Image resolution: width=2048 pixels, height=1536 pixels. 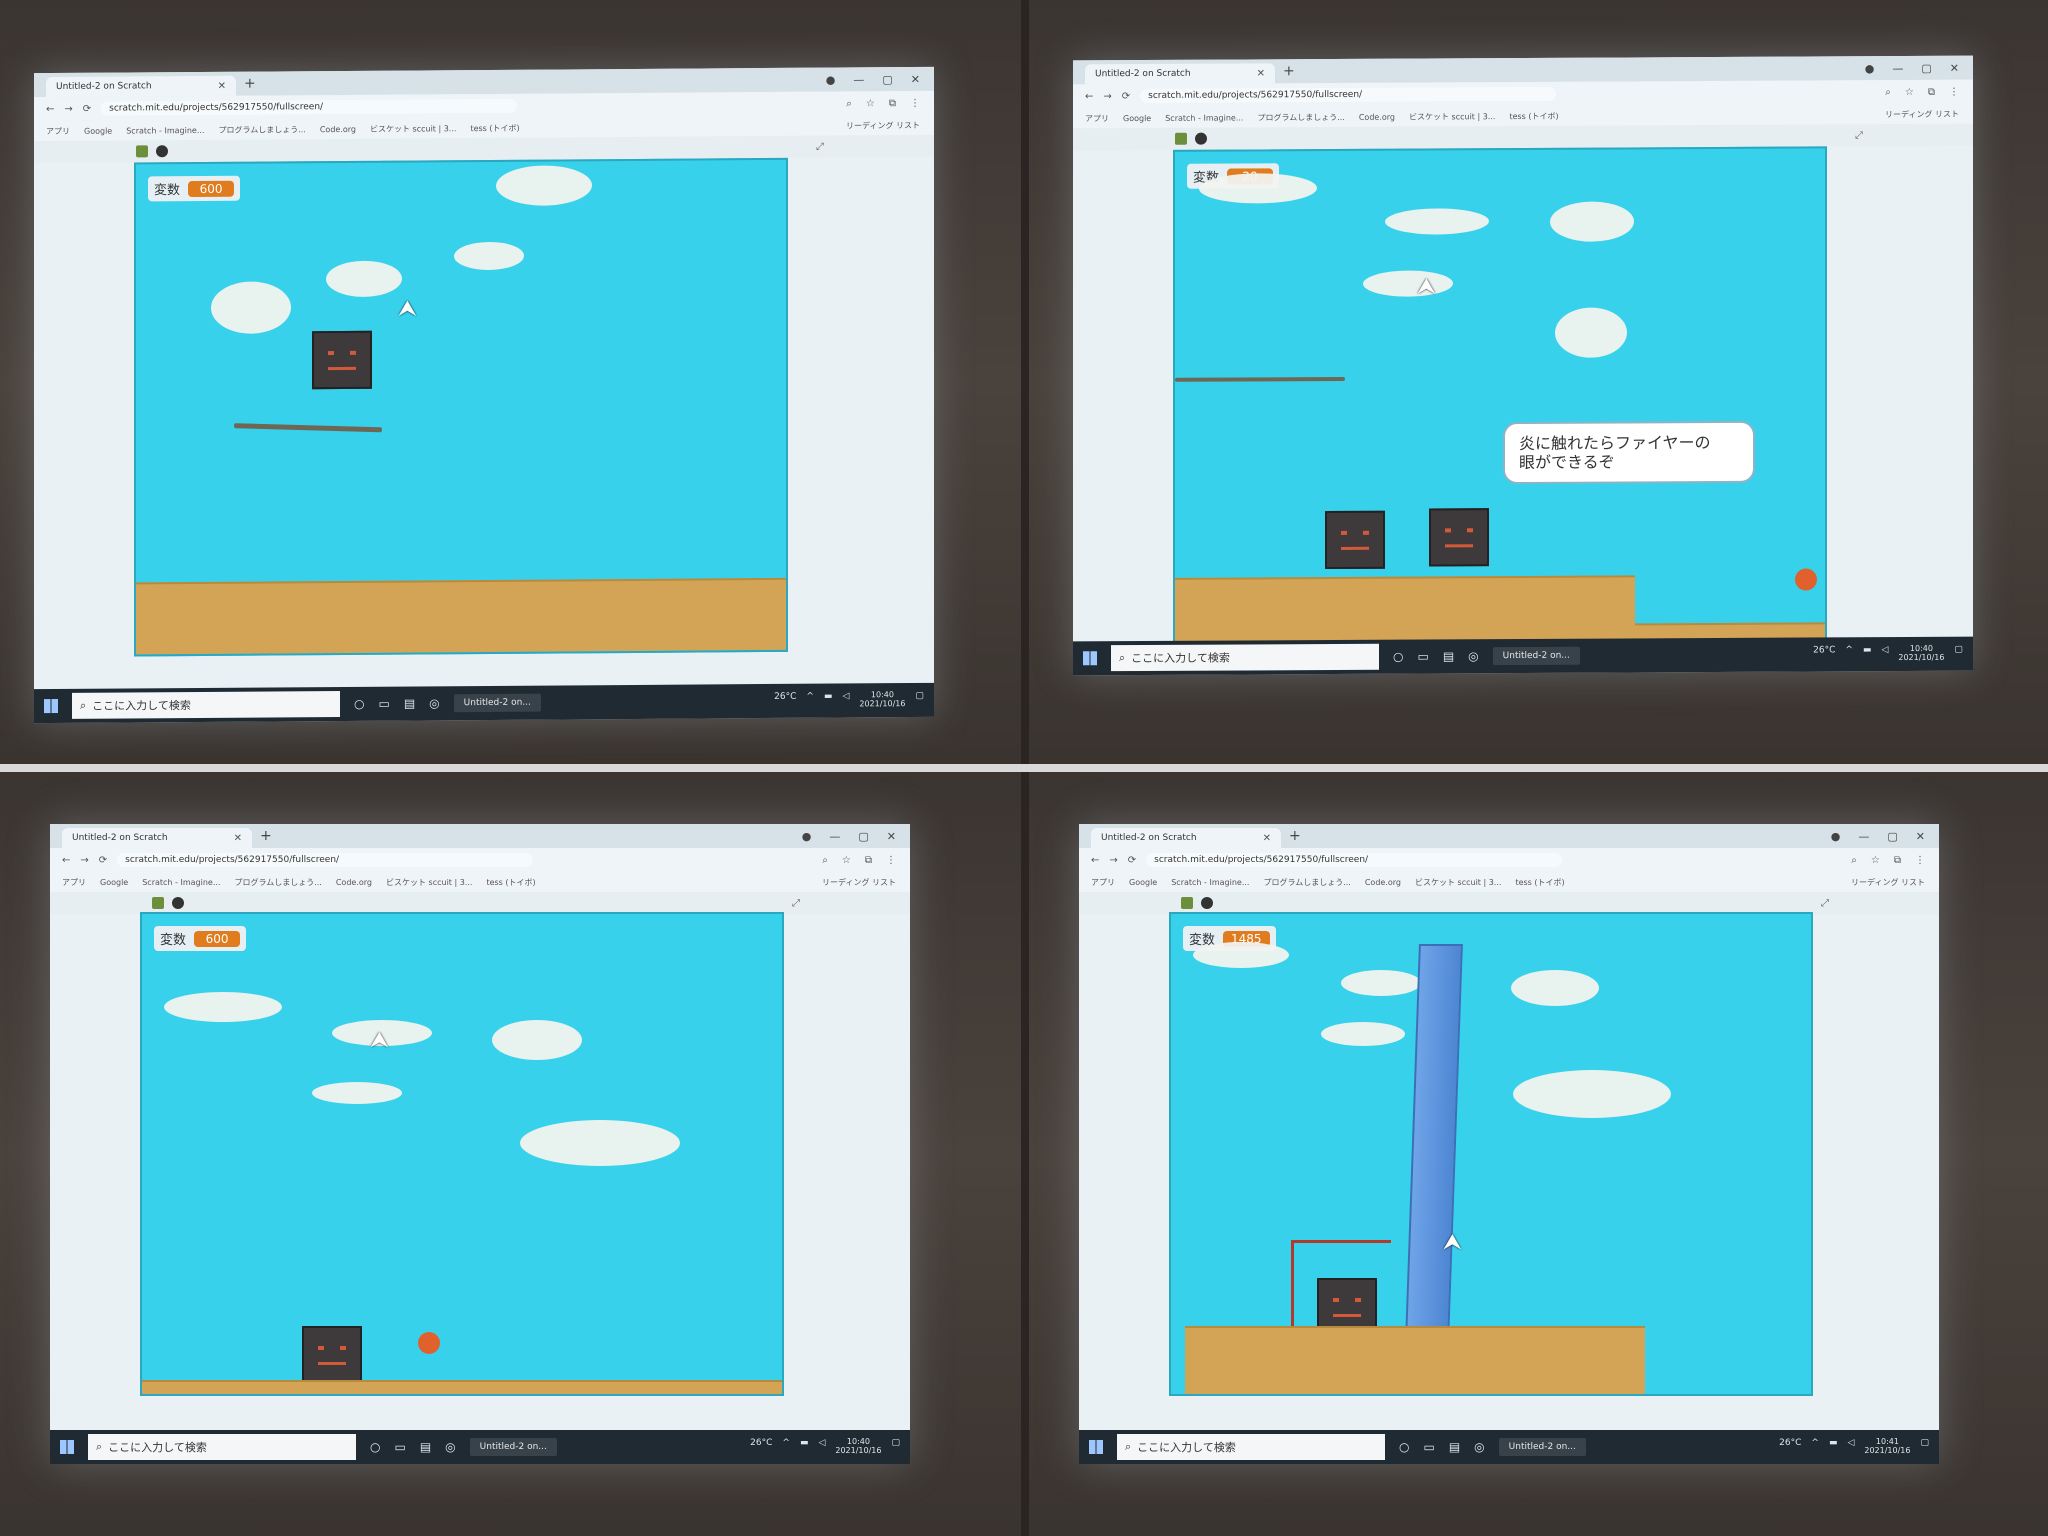 What do you see at coordinates (338, 128) in the screenshot?
I see `bookmark-item: Code.org` at bounding box center [338, 128].